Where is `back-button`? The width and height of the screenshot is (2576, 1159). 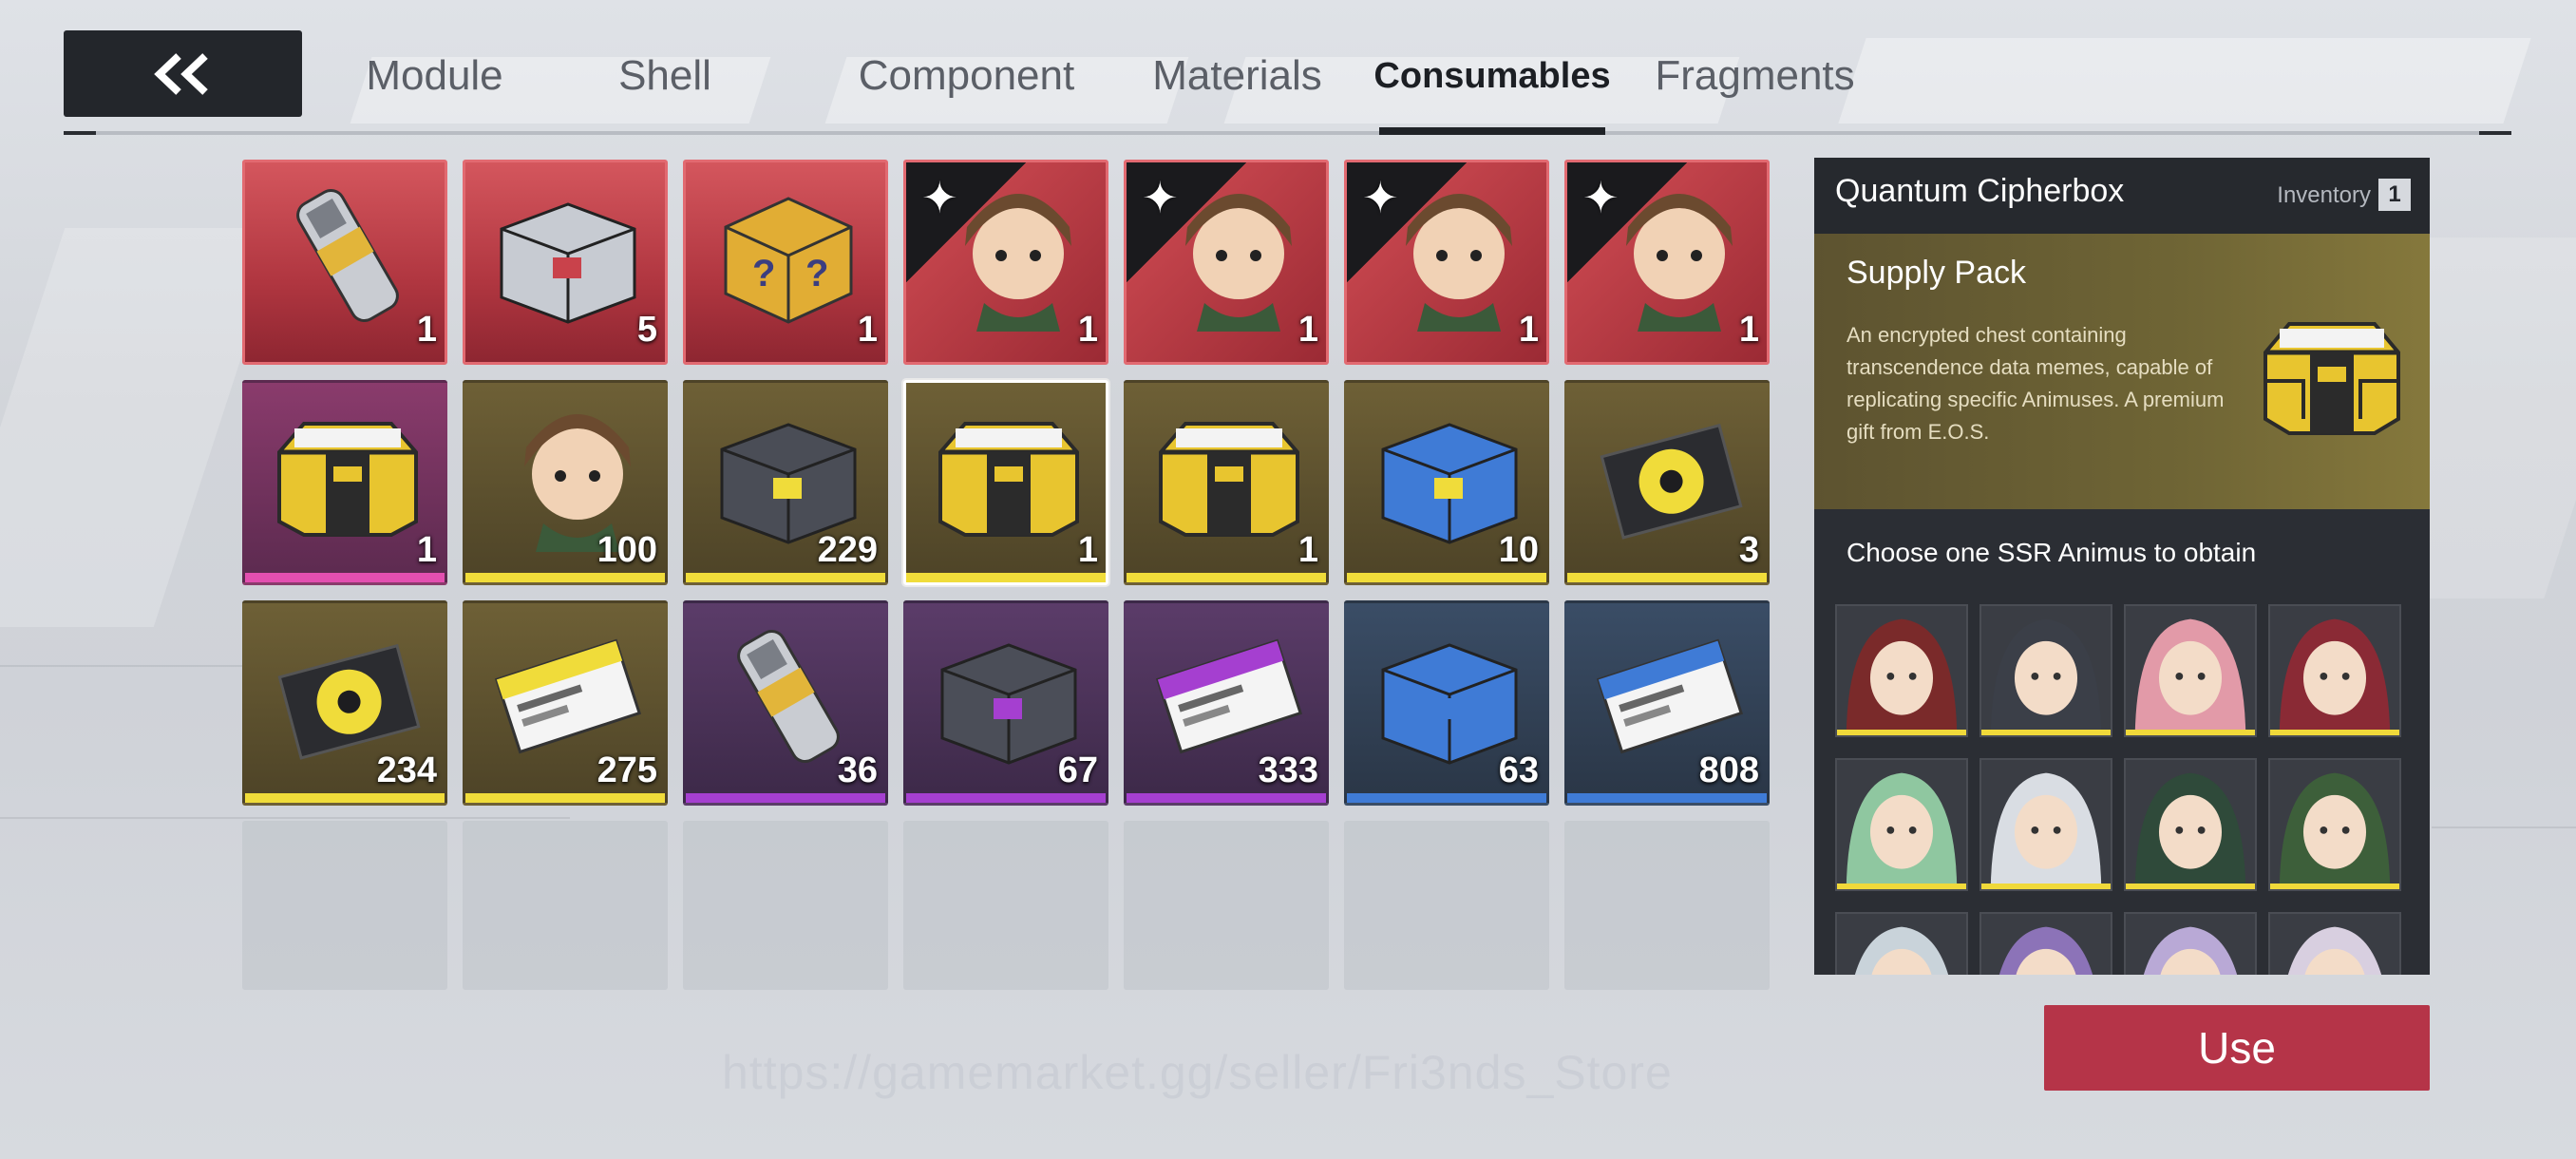
back-button is located at coordinates (183, 73).